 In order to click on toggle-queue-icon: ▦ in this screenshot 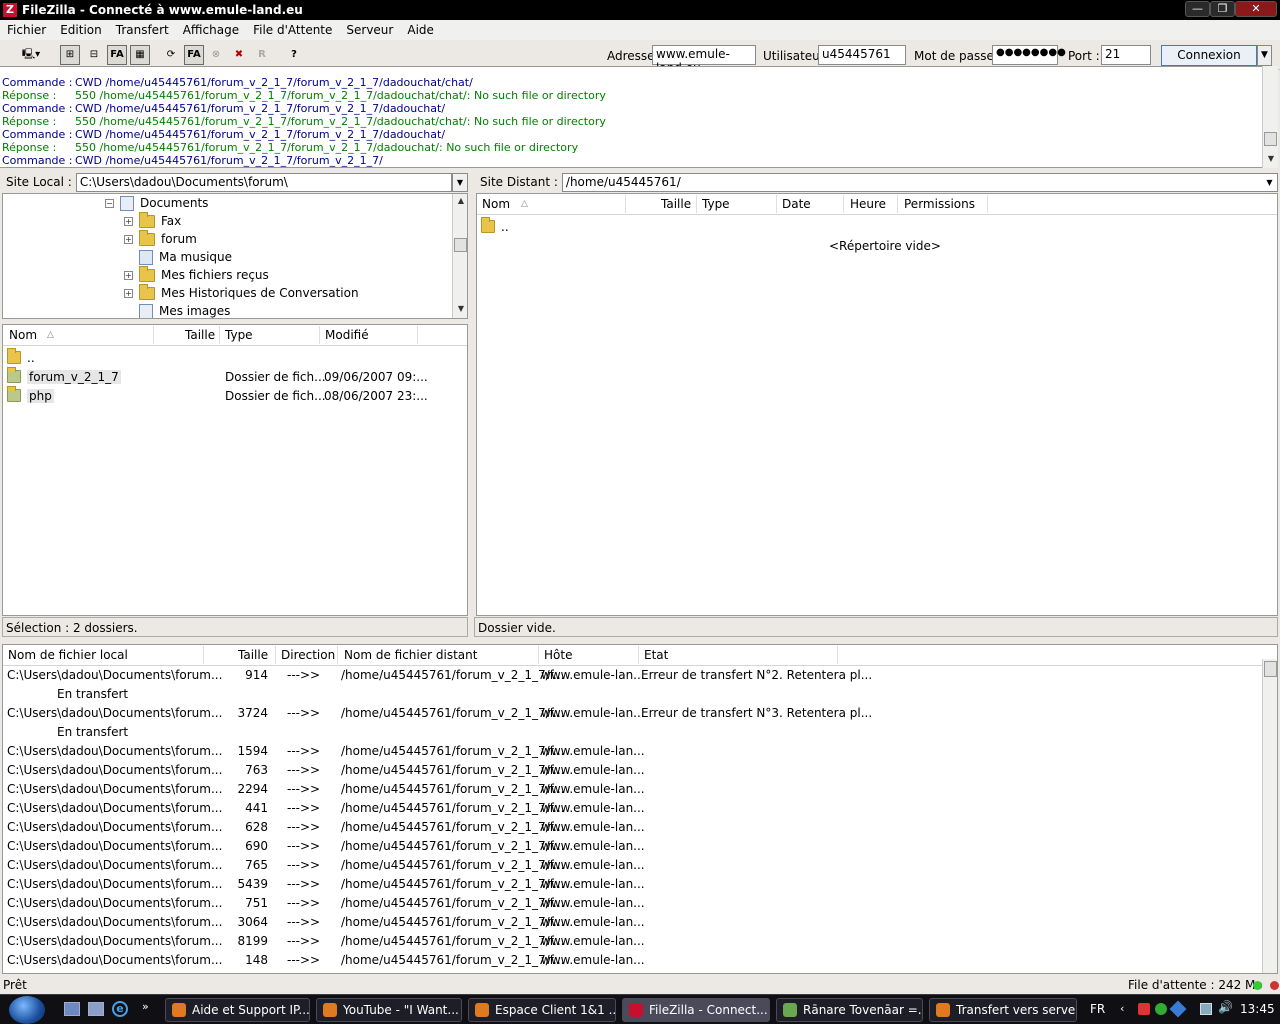, I will do `click(140, 55)`.